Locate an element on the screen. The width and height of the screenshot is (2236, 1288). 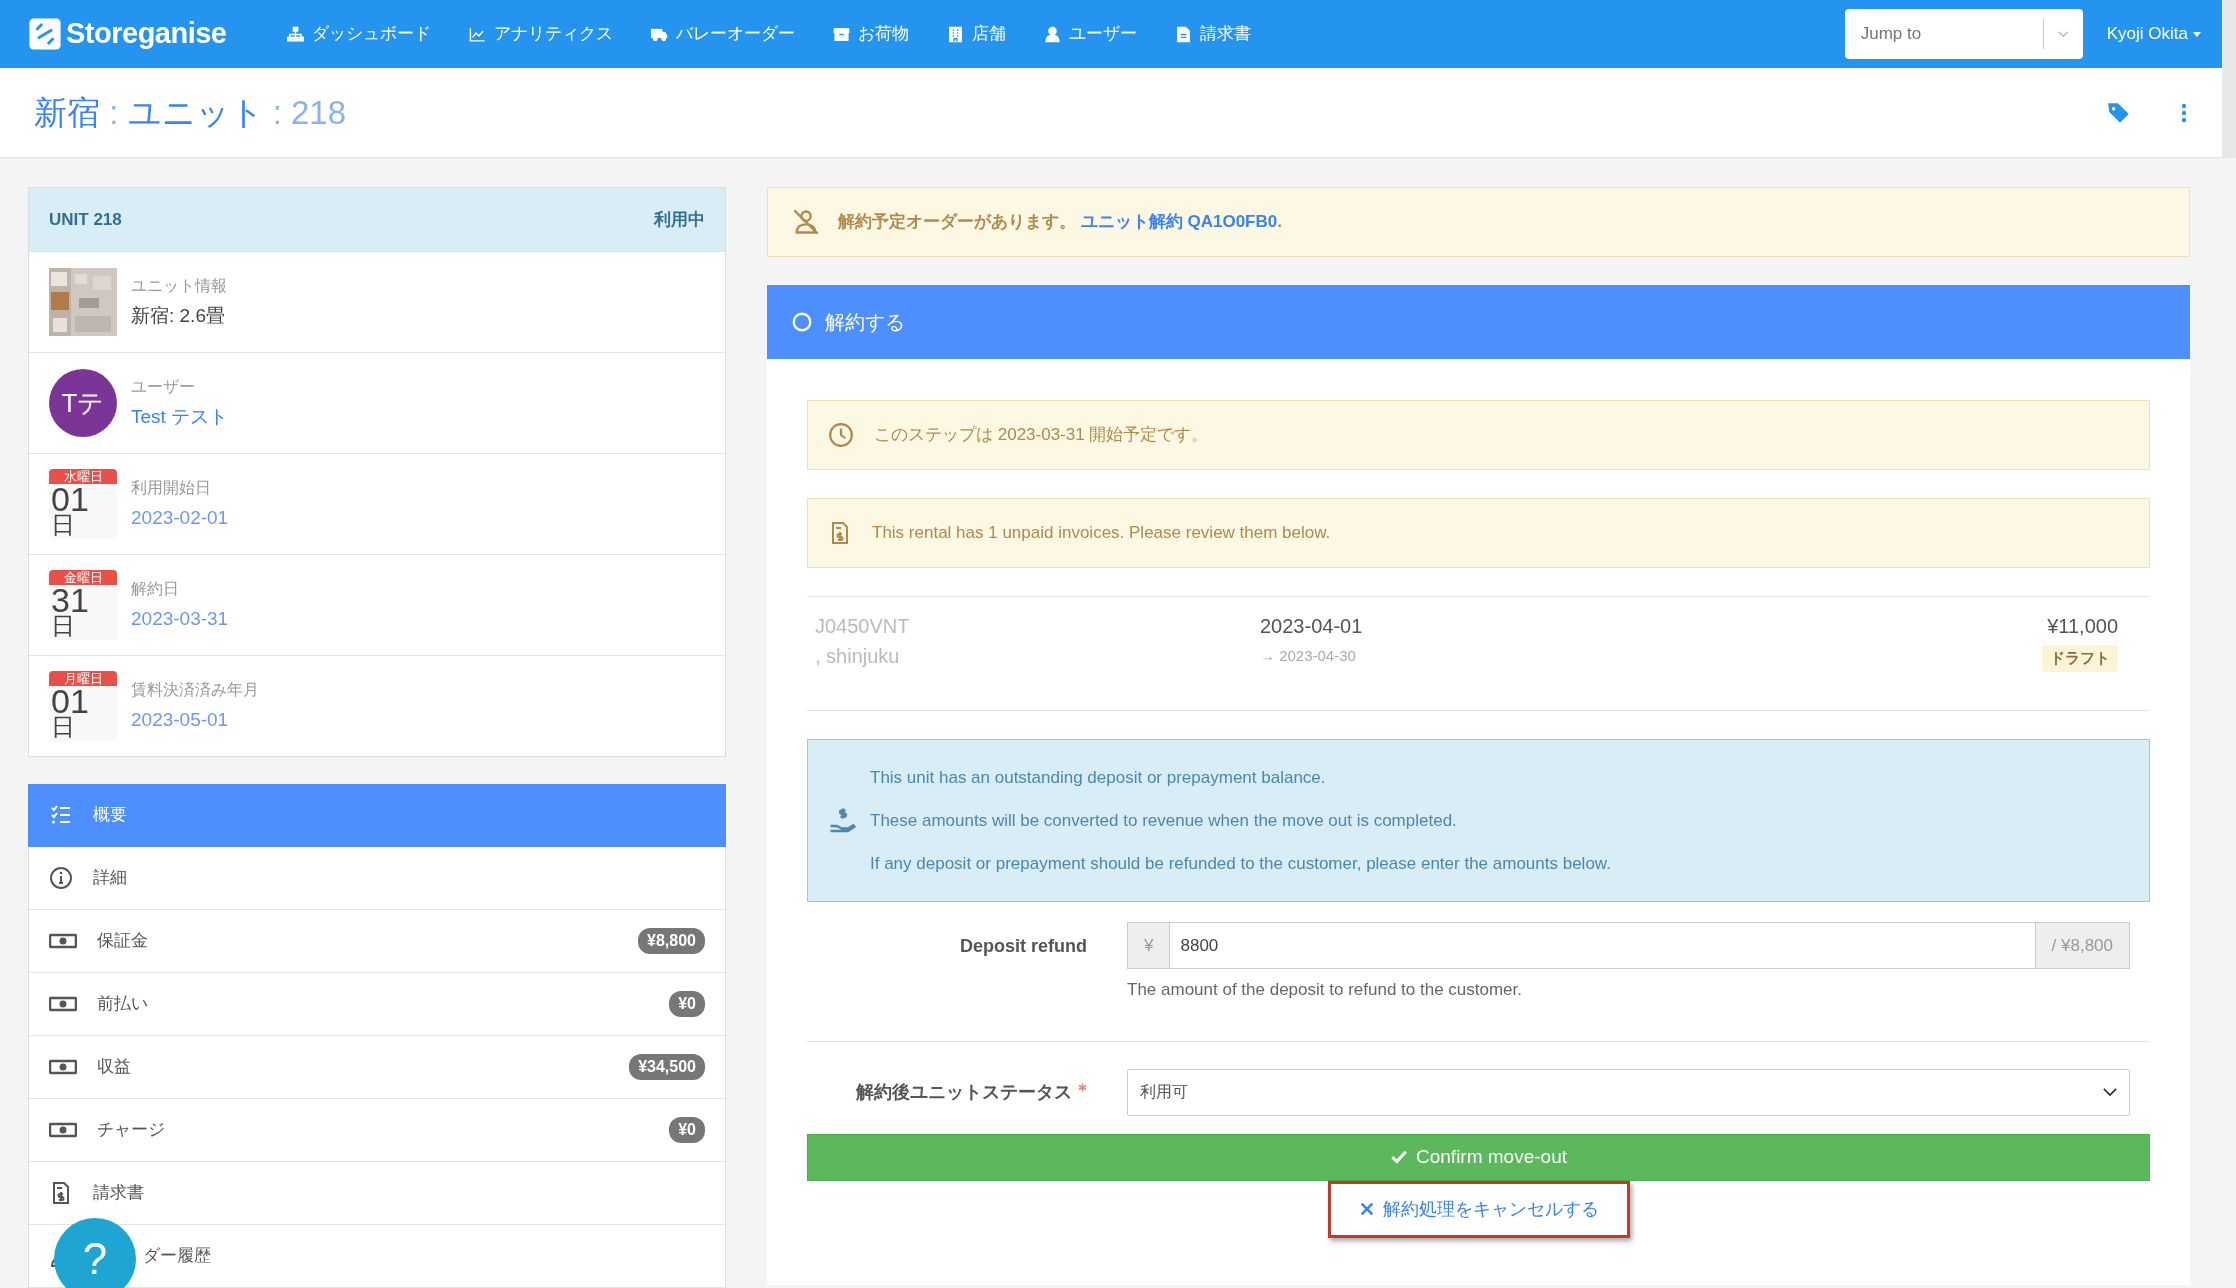
info-icon is located at coordinates (61, 878).